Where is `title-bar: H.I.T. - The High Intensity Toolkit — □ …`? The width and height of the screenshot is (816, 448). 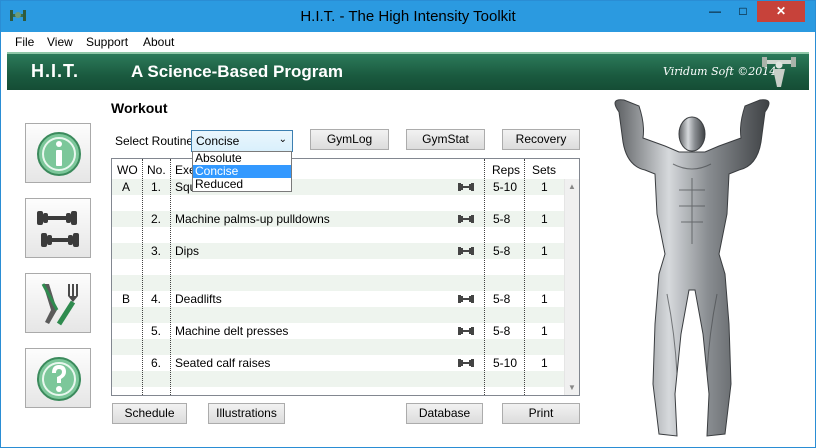 title-bar: H.I.T. - The High Intensity Toolkit — □ … is located at coordinates (408, 16).